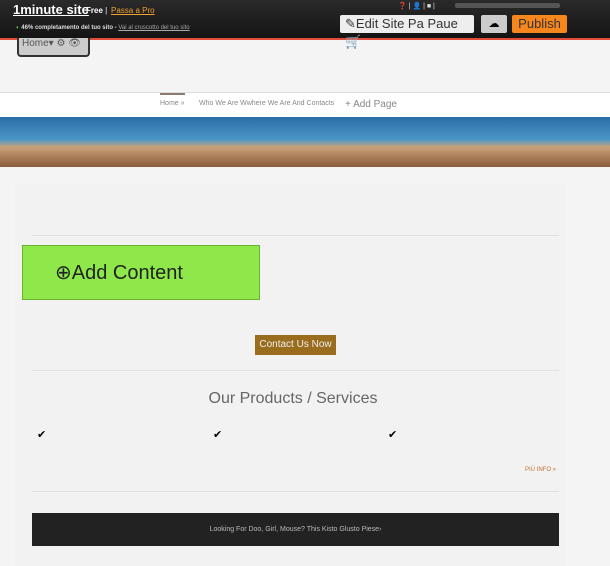 The image size is (610, 566). Describe the element at coordinates (540, 470) in the screenshot. I see `more-info-link: PIÙ INFO »` at that location.